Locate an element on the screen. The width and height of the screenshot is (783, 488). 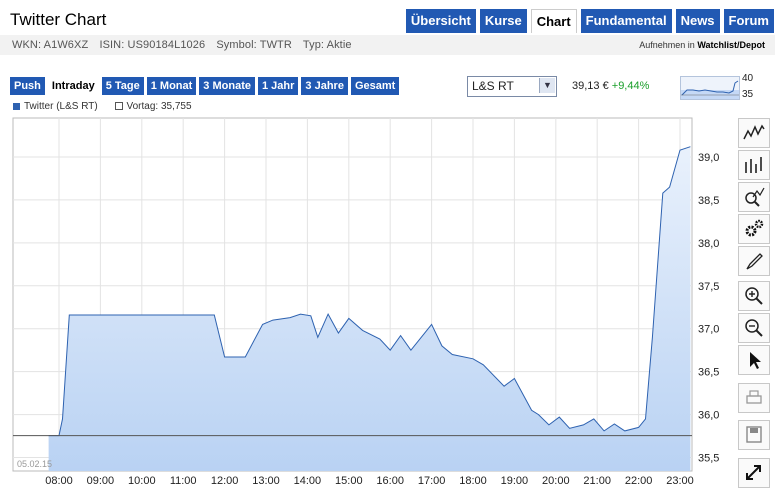
draw-icon is located at coordinates (754, 261).